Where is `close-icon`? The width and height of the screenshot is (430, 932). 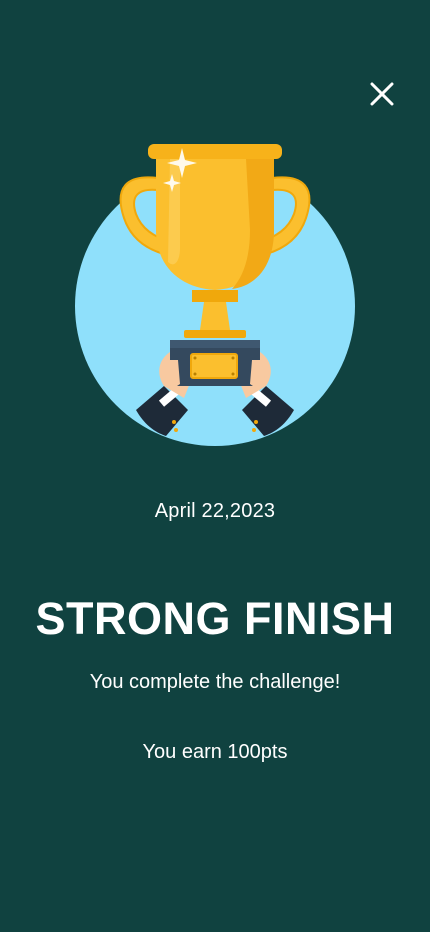 close-icon is located at coordinates (382, 94).